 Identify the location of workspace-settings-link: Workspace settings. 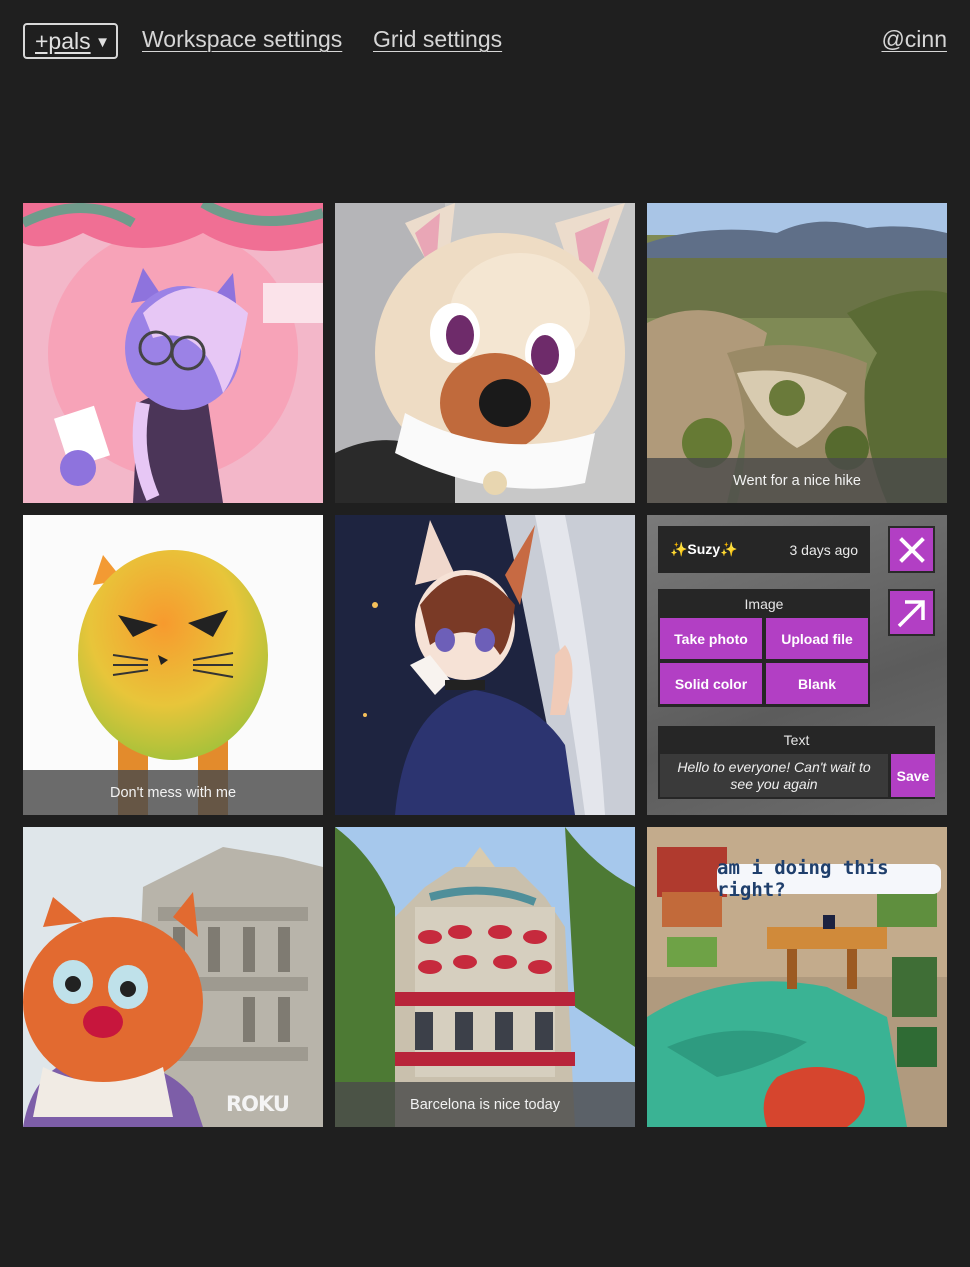
(242, 39).